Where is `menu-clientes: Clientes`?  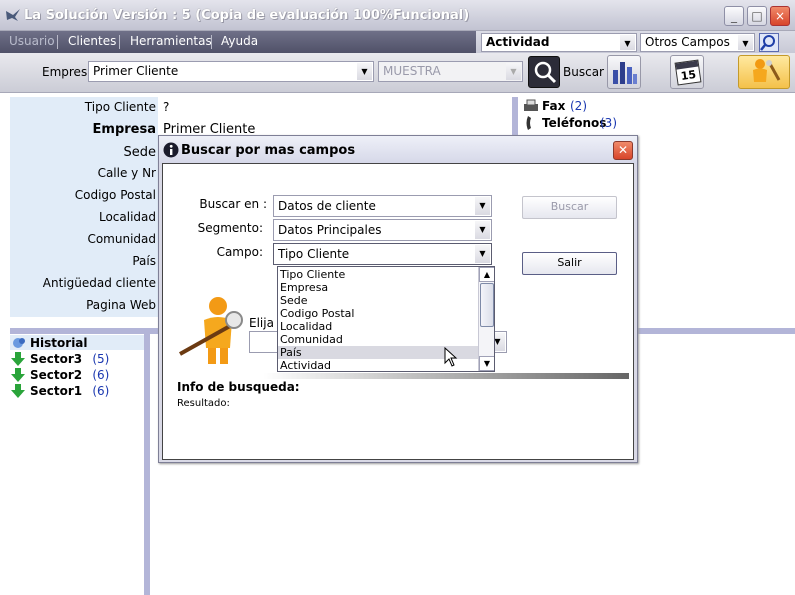
menu-clientes: Clientes is located at coordinates (92, 41).